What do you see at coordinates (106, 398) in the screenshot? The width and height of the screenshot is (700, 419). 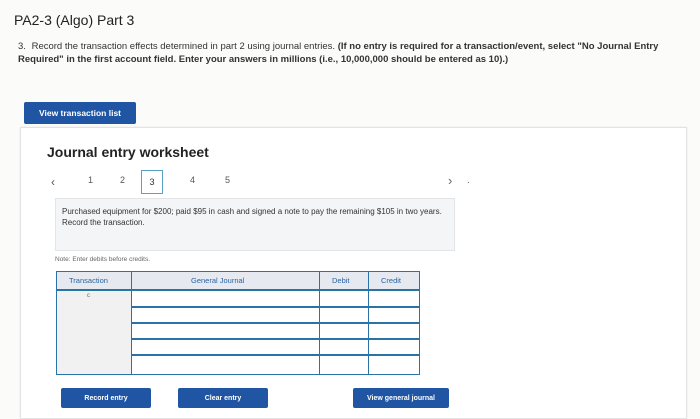 I see `record-entry-button: Record entry` at bounding box center [106, 398].